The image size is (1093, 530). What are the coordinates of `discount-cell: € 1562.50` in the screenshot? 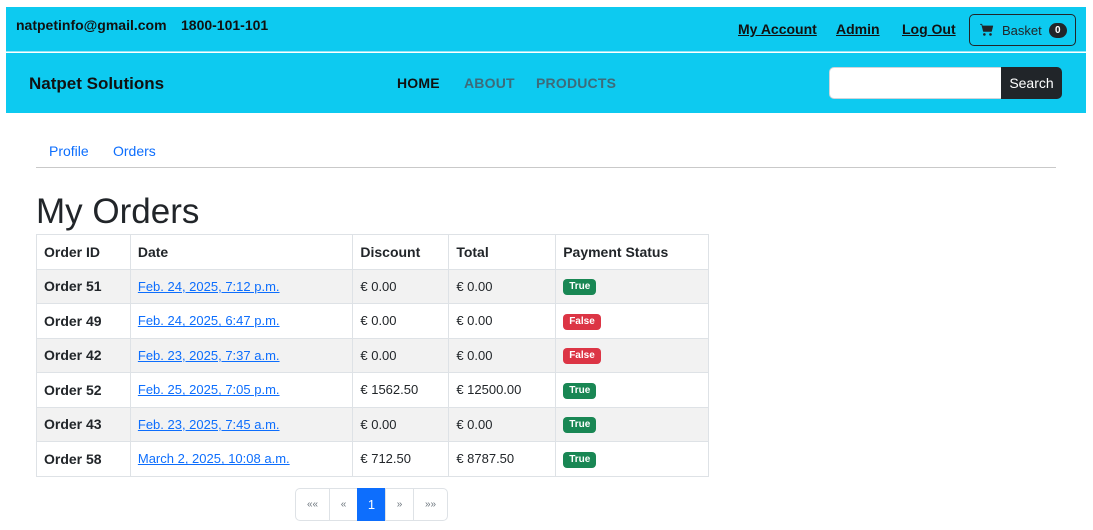 It's located at (401, 390).